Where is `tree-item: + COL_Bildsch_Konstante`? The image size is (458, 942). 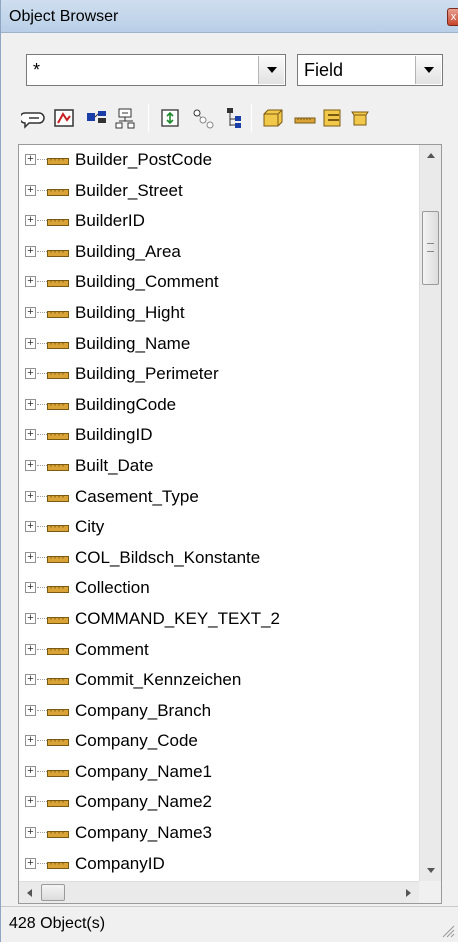
tree-item: + COL_Bildsch_Konstante is located at coordinates (219, 558).